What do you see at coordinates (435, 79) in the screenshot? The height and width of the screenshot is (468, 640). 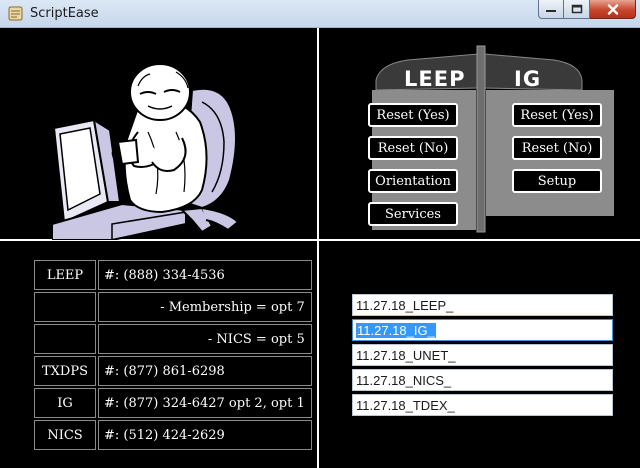 I see `leep-header: LEEP` at bounding box center [435, 79].